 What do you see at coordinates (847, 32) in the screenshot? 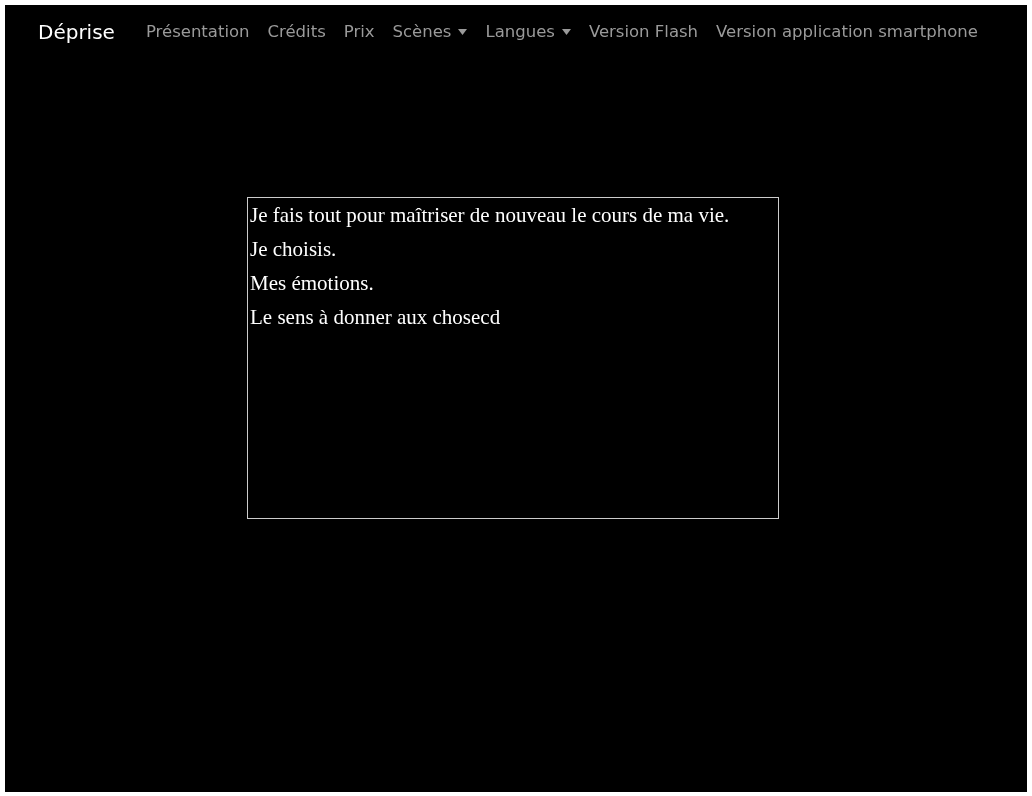
I see `nav-link: Version application smartphone` at bounding box center [847, 32].